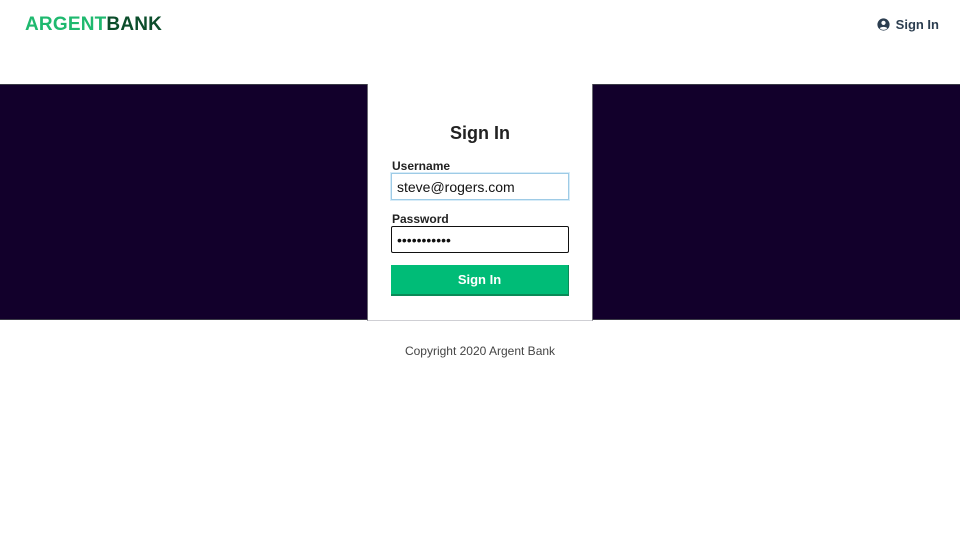 Image resolution: width=960 pixels, height=540 pixels. I want to click on nav-sign-in-link: Sign In, so click(908, 24).